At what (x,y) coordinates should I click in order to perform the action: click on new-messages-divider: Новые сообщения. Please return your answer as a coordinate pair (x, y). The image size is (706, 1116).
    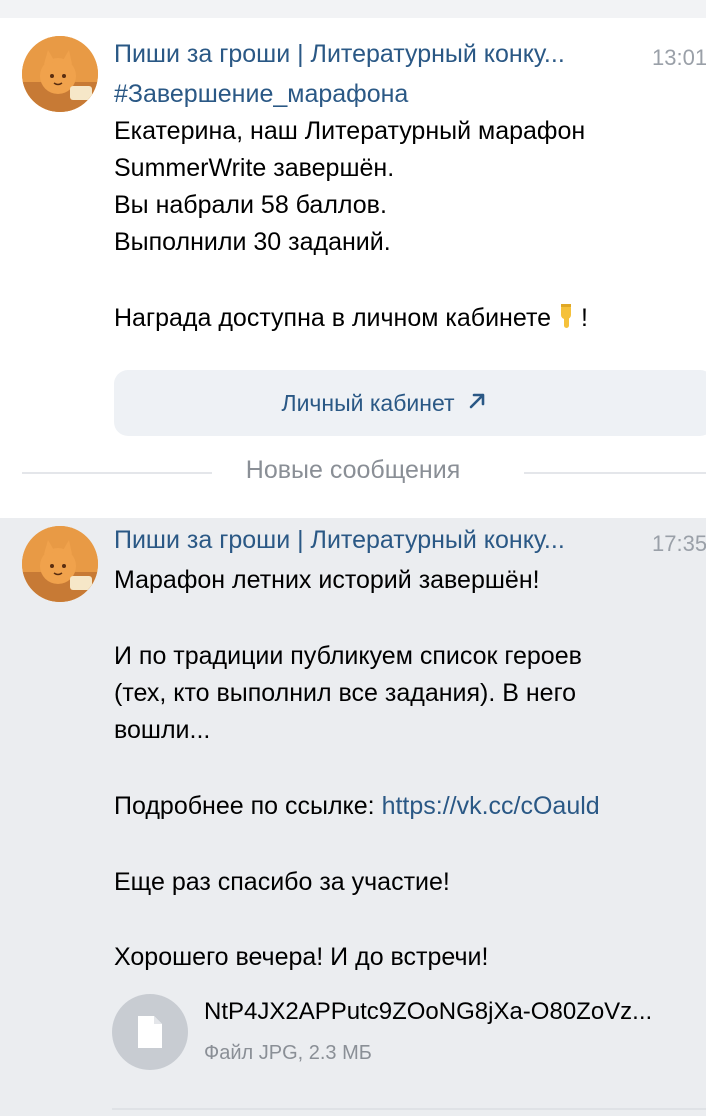
    Looking at the image, I should click on (353, 470).